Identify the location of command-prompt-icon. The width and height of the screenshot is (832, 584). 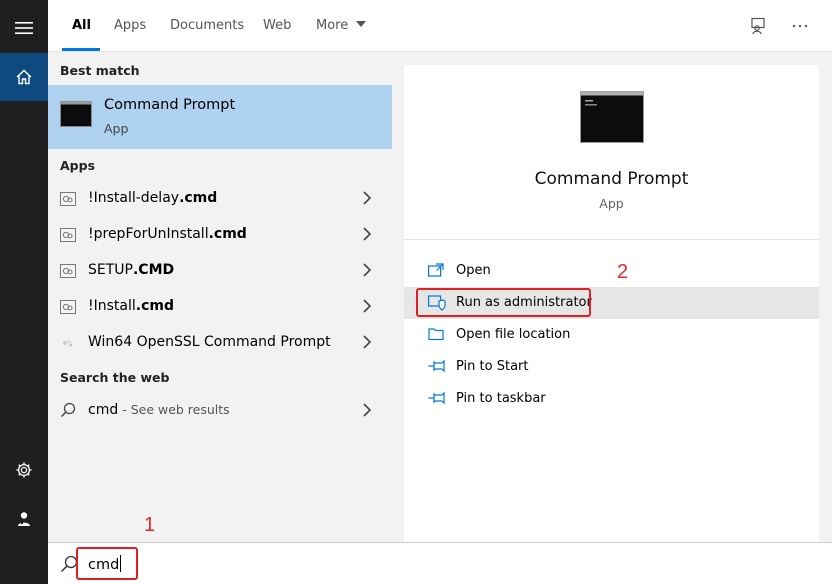
(76, 114).